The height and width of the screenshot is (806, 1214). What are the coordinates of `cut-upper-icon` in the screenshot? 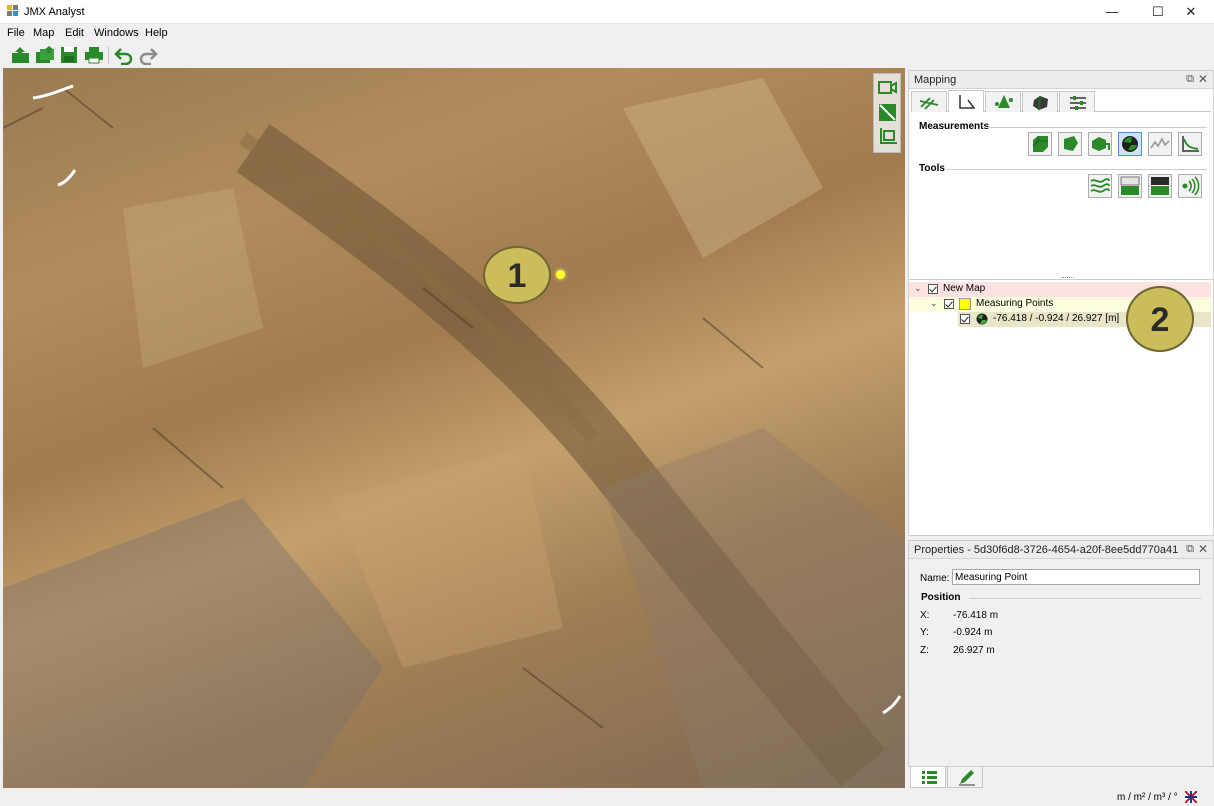 It's located at (1160, 186).